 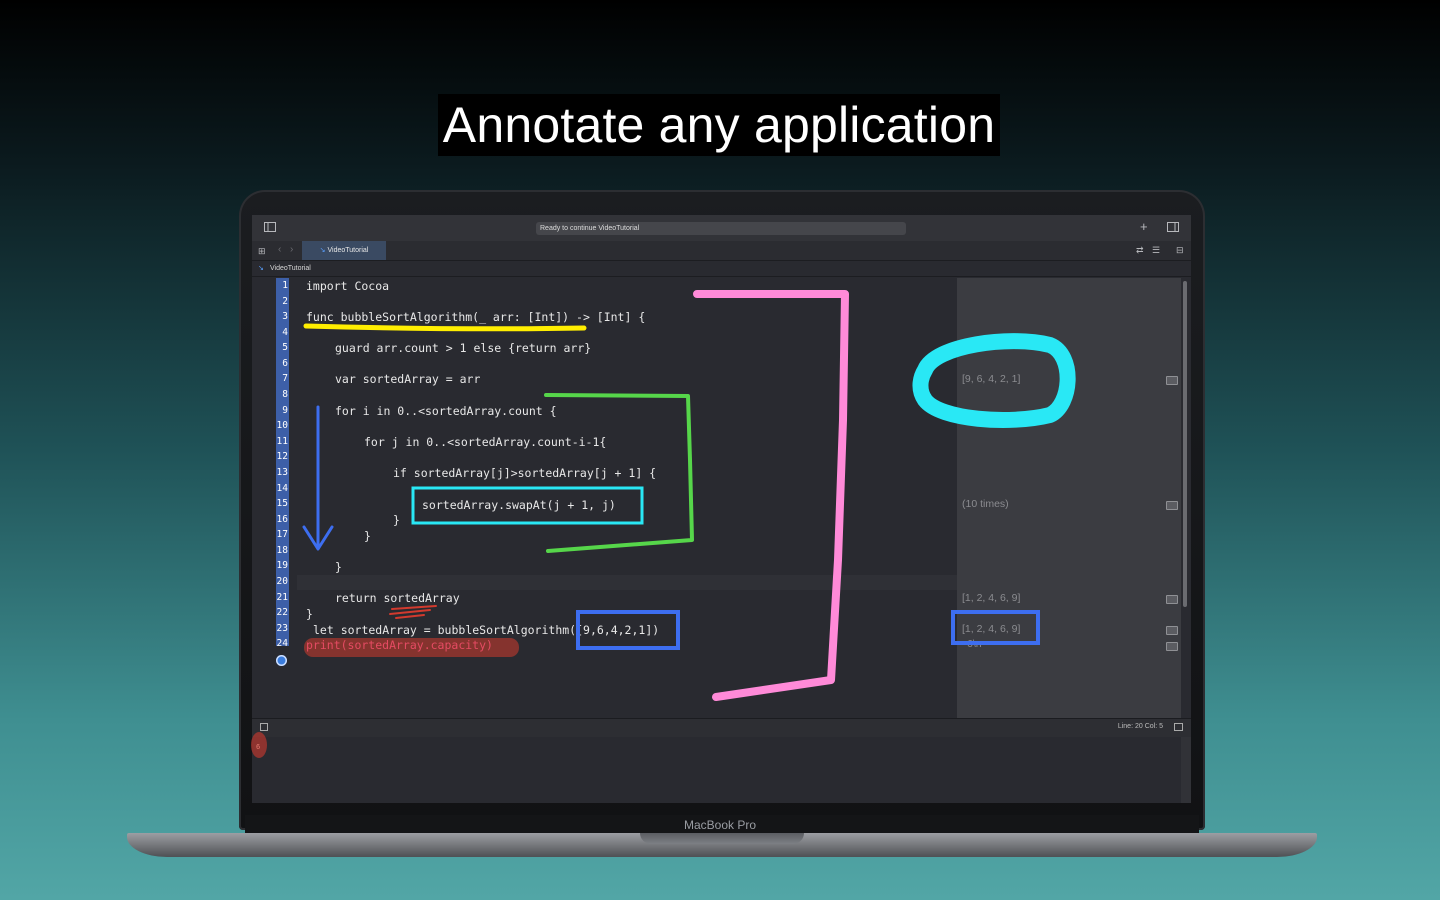 What do you see at coordinates (291, 250) in the screenshot?
I see `forward-icon: ›` at bounding box center [291, 250].